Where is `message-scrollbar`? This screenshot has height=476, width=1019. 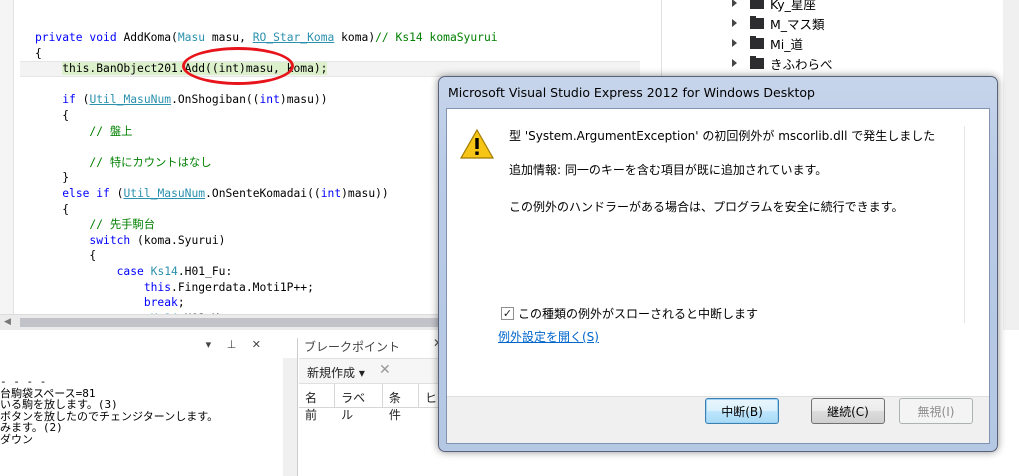 message-scrollbar is located at coordinates (970, 224).